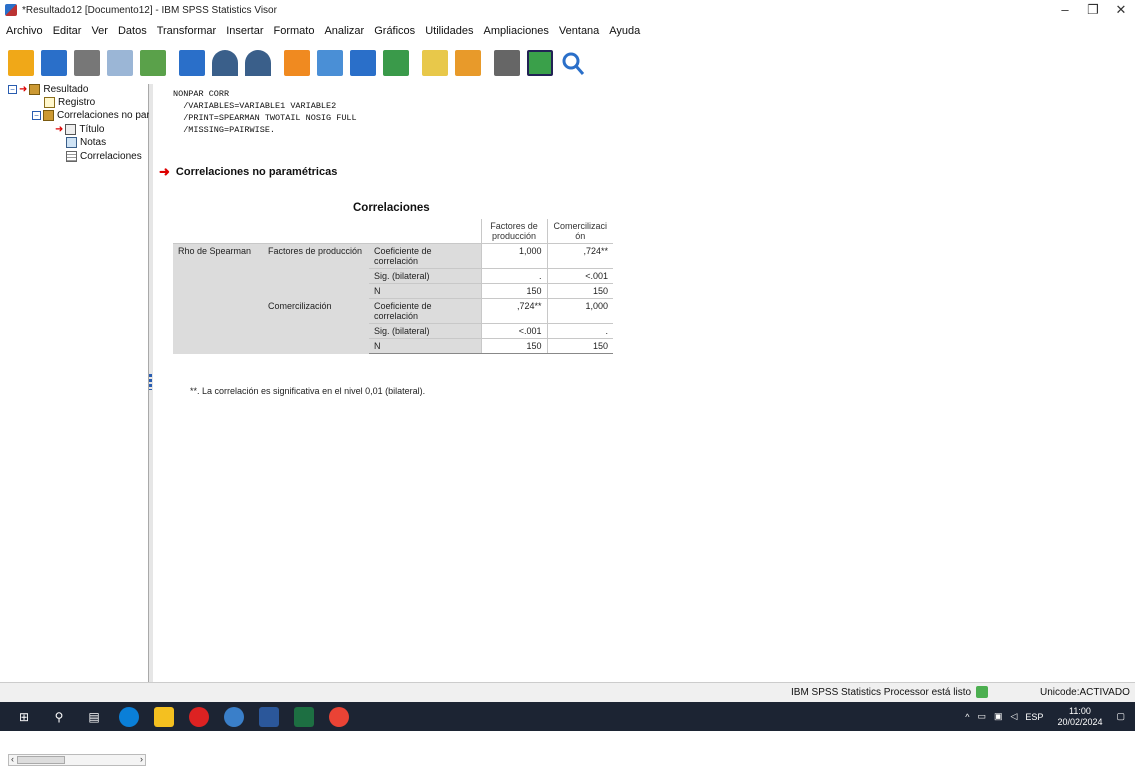 The image size is (1135, 766). I want to click on edge-icon, so click(129, 716).